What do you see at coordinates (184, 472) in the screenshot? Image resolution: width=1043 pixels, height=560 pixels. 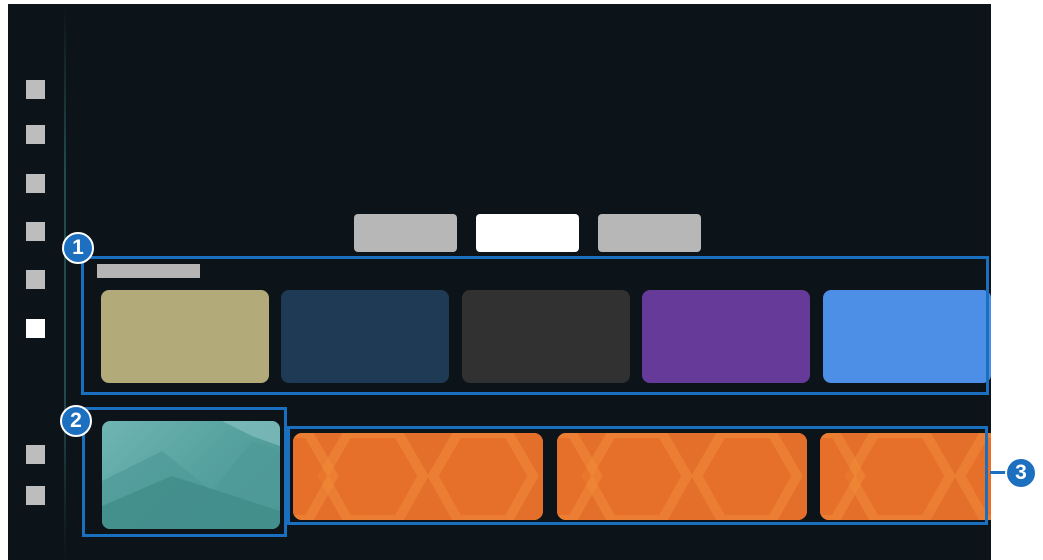 I see `highlight-box-preview` at bounding box center [184, 472].